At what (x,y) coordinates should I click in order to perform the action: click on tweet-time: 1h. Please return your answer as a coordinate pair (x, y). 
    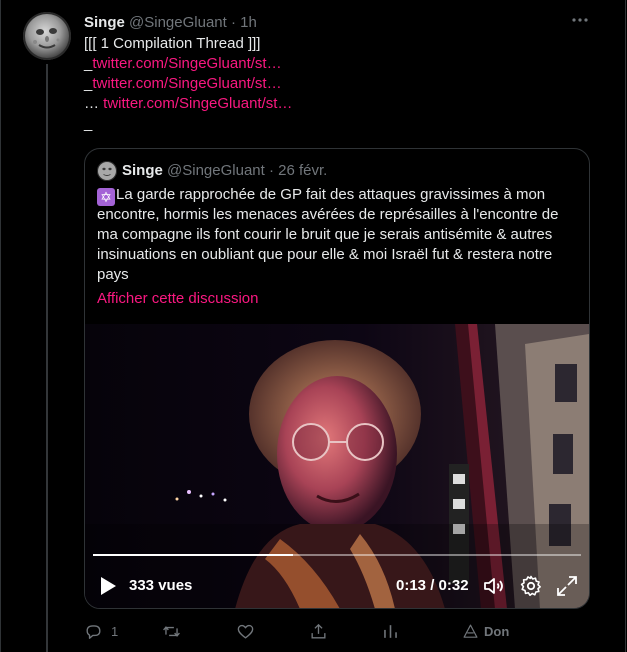
    Looking at the image, I should click on (248, 22).